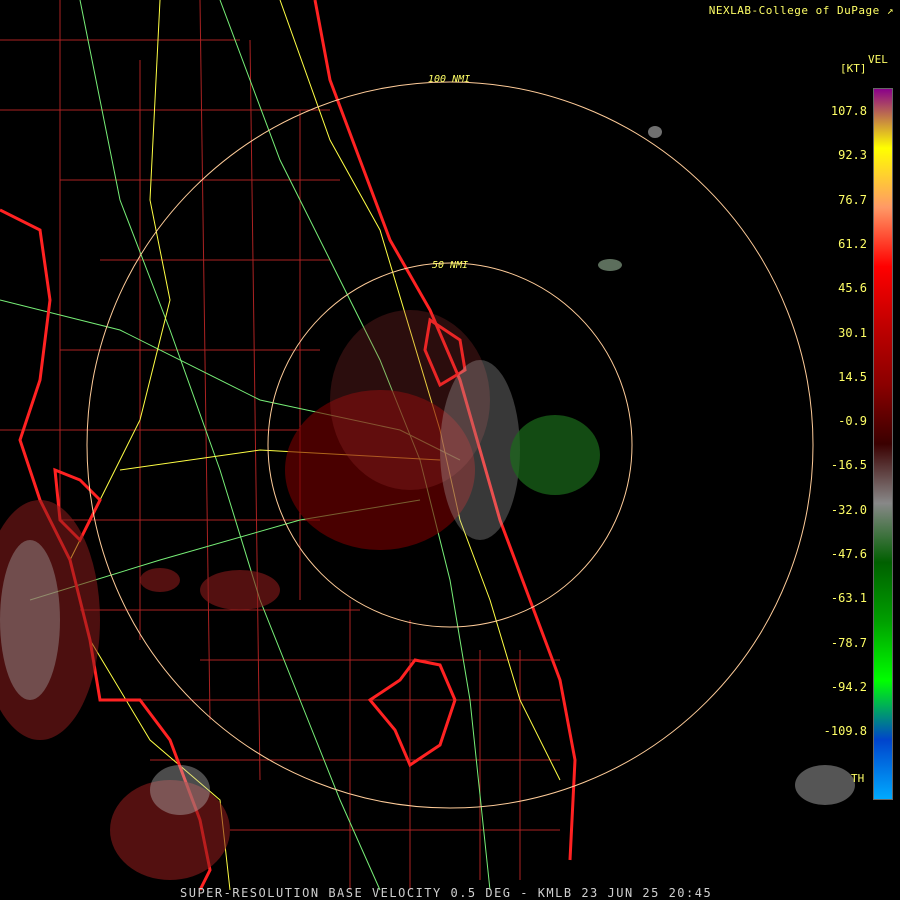  I want to click on legend-value: -78.7, so click(848, 642).